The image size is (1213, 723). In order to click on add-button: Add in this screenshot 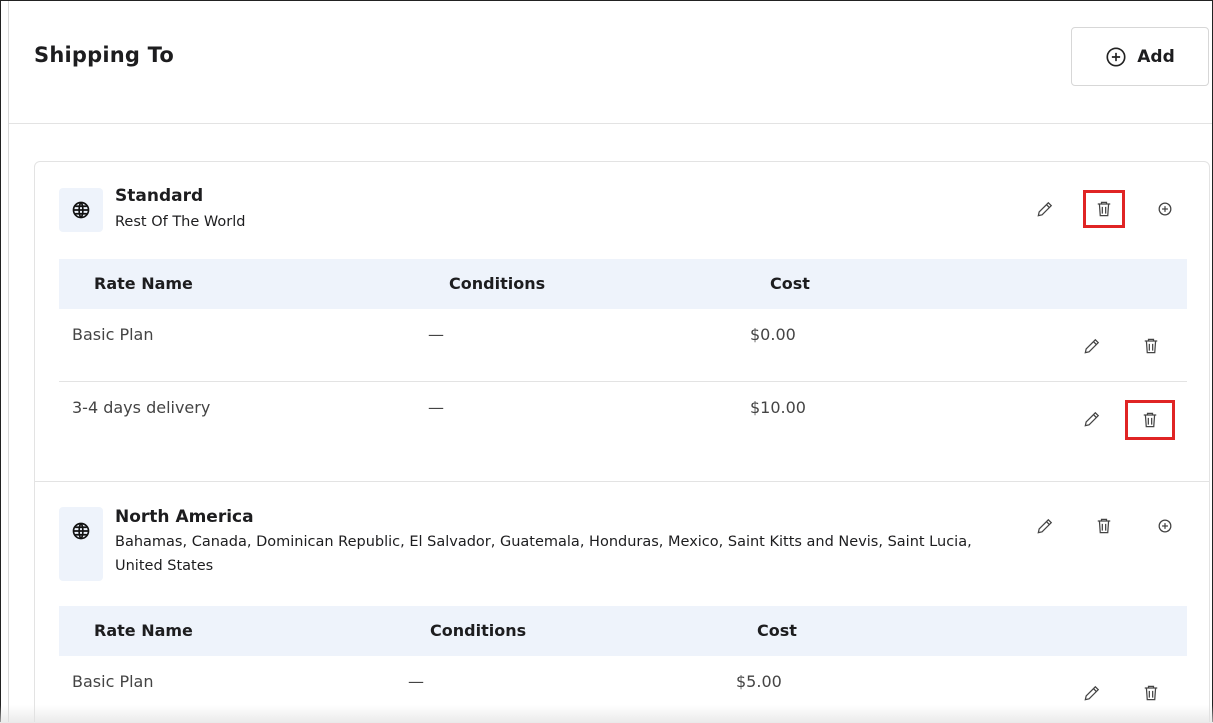, I will do `click(1140, 56)`.